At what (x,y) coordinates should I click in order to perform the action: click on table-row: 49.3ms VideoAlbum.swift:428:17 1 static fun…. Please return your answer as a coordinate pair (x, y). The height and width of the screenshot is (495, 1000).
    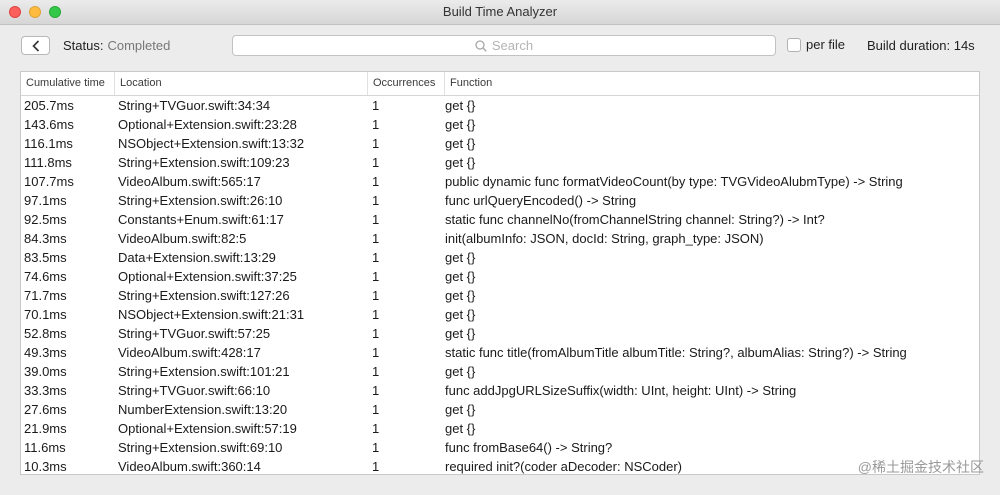
    Looking at the image, I should click on (500, 352).